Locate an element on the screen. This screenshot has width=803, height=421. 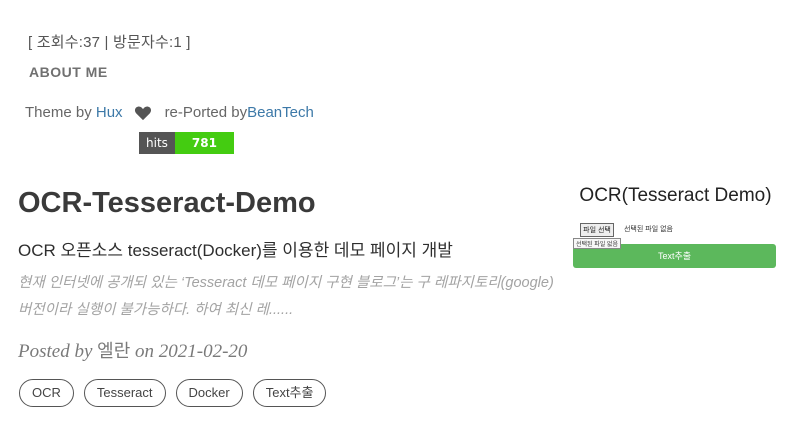
theme-credit: Theme by Hux re-Ported by BeanTech is located at coordinates (169, 112).